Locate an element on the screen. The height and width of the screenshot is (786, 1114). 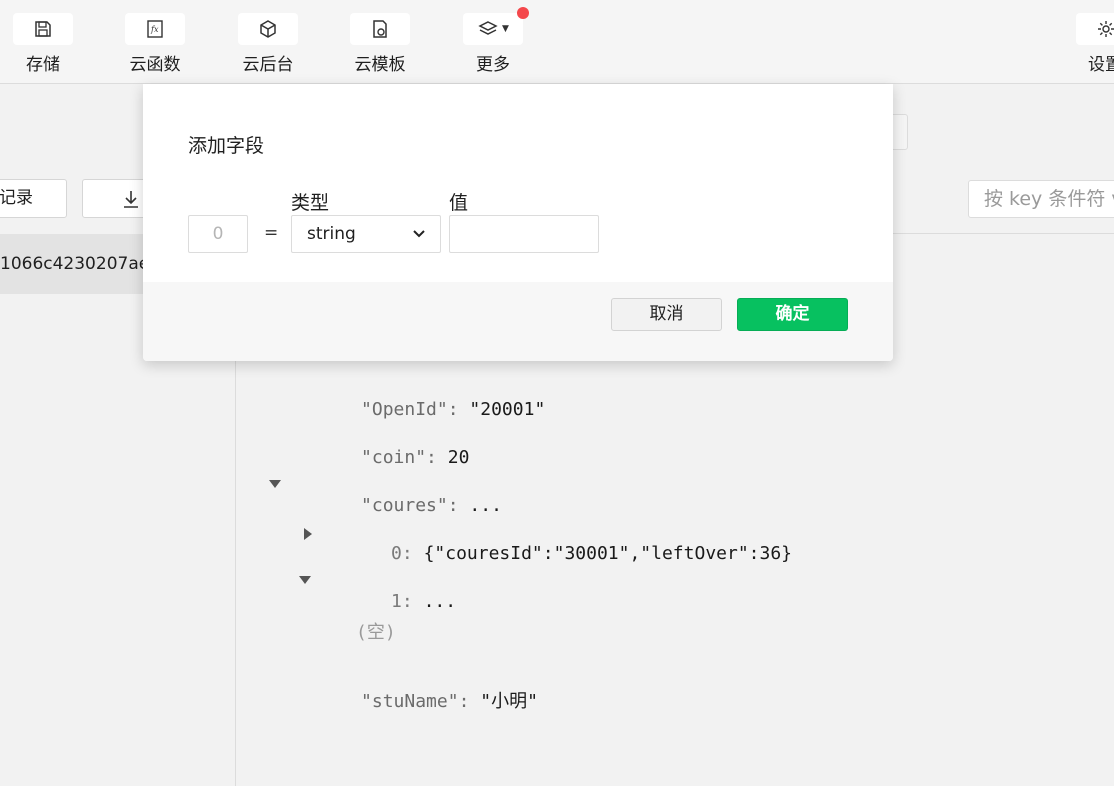
top-toolbar: 存储 fx 云函数 云后台 云模板 ▼ 更多 设置 is located at coordinates (557, 42).